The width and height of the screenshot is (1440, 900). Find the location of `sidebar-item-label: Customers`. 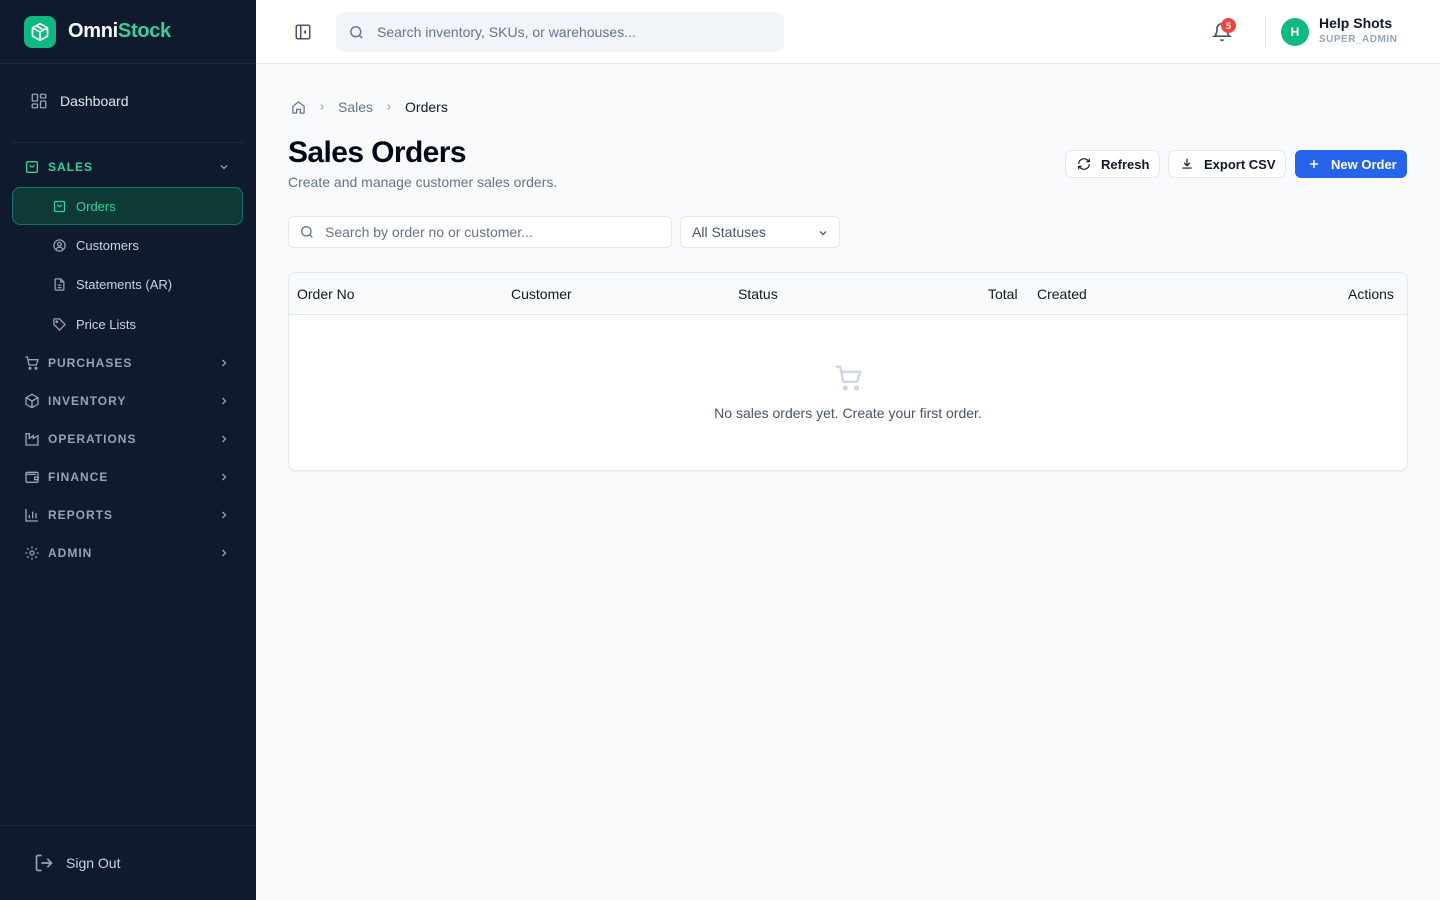

sidebar-item-label: Customers is located at coordinates (107, 245).